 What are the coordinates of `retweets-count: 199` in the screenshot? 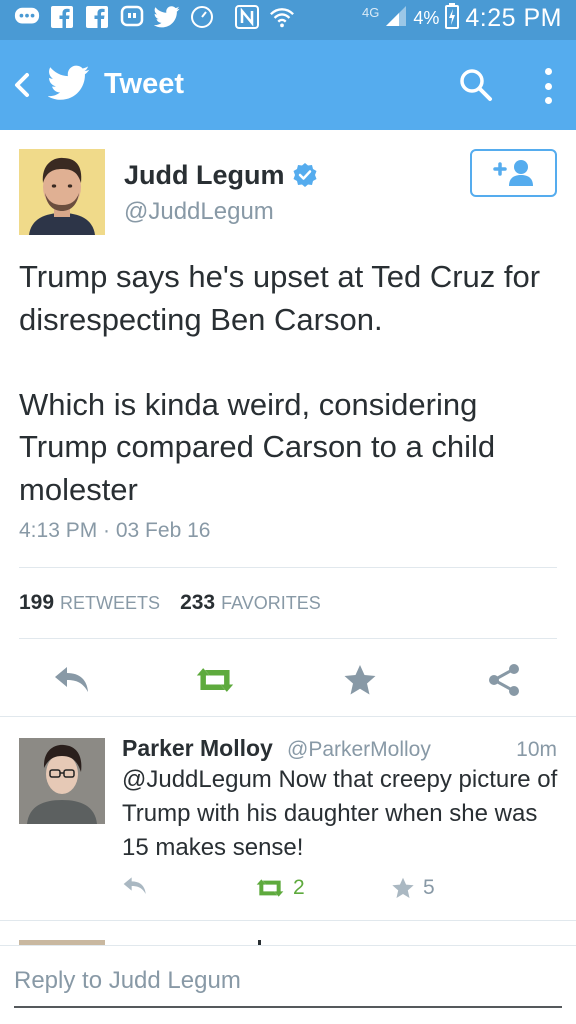 It's located at (36, 603).